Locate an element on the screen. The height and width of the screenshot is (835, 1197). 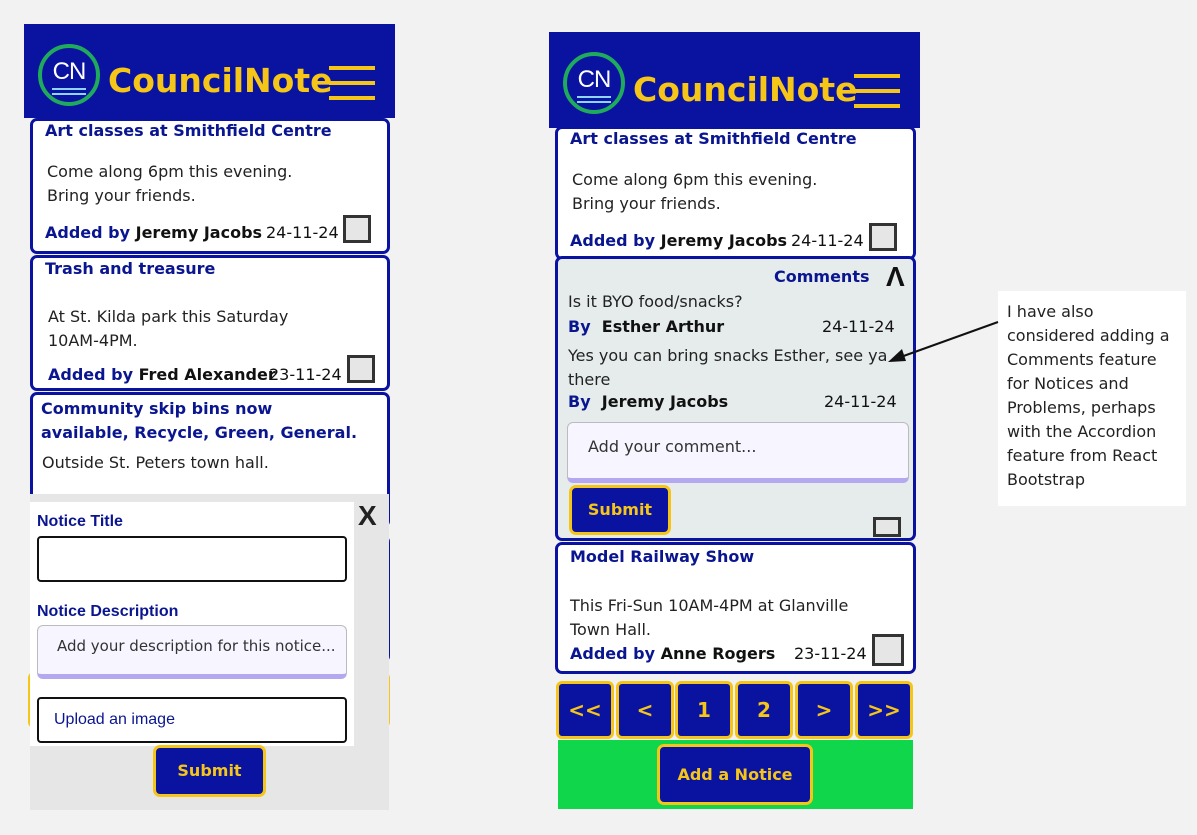
comment-submit-button: Submit is located at coordinates (620, 510).